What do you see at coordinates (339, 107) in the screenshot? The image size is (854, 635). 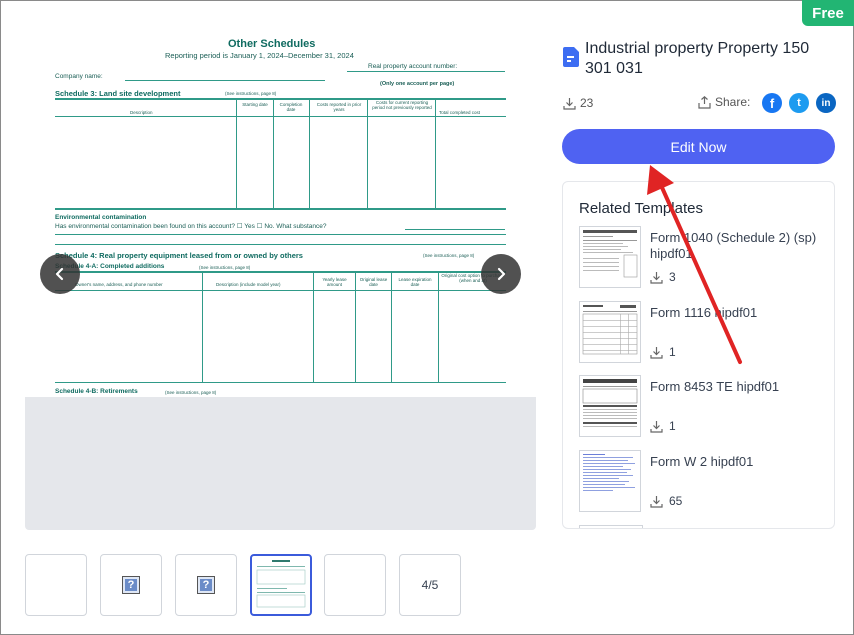 I see `col3-costs-prior: Costs reported in prior years` at bounding box center [339, 107].